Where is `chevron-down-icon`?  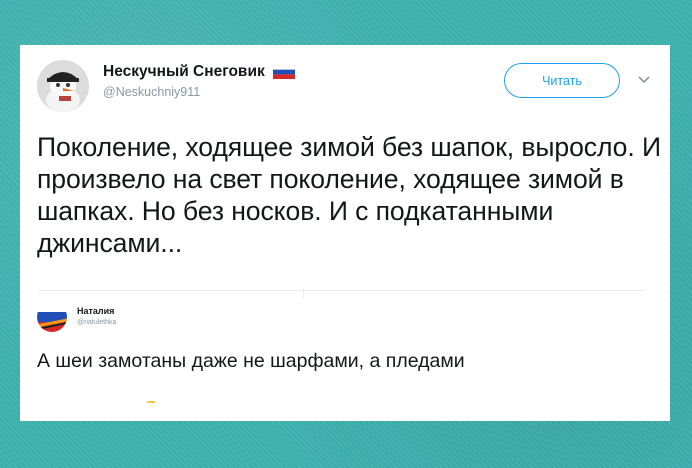 chevron-down-icon is located at coordinates (644, 80).